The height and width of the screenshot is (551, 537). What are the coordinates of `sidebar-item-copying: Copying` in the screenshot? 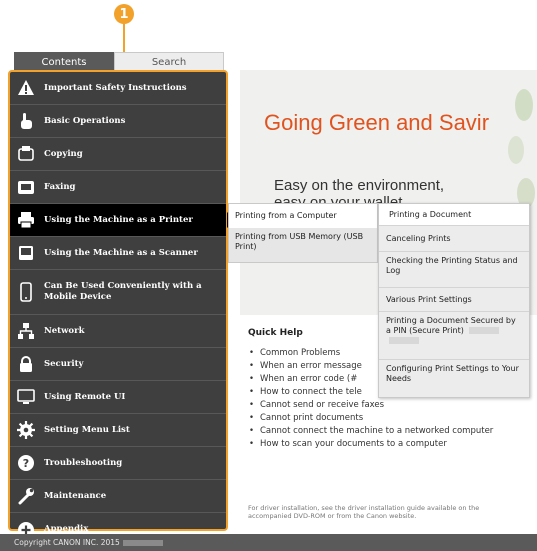 It's located at (118, 154).